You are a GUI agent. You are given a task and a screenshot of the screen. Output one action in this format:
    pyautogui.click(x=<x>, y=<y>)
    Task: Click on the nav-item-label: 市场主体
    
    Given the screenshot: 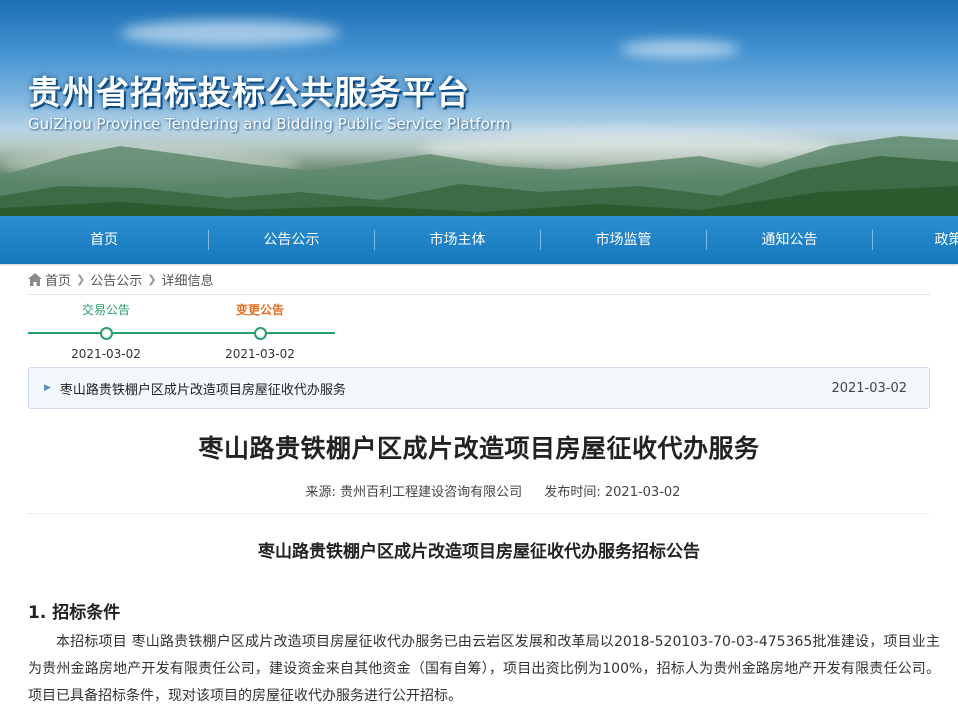 What is the action you would take?
    pyautogui.click(x=458, y=240)
    